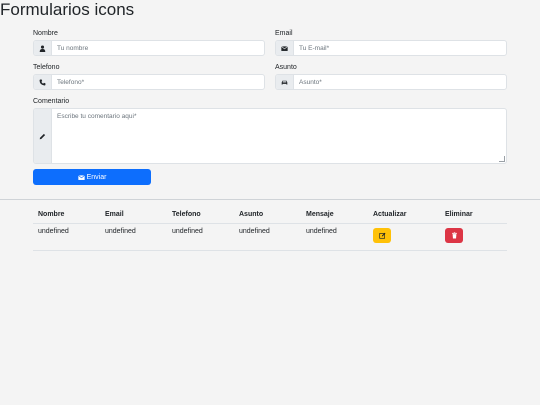 This screenshot has width=540, height=405. What do you see at coordinates (43, 136) in the screenshot?
I see `pencil-icon` at bounding box center [43, 136].